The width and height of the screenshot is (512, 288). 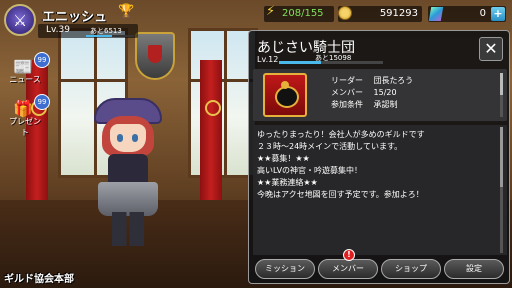 What do you see at coordinates (385, 104) in the screenshot?
I see `info-value: 承認制` at bounding box center [385, 104].